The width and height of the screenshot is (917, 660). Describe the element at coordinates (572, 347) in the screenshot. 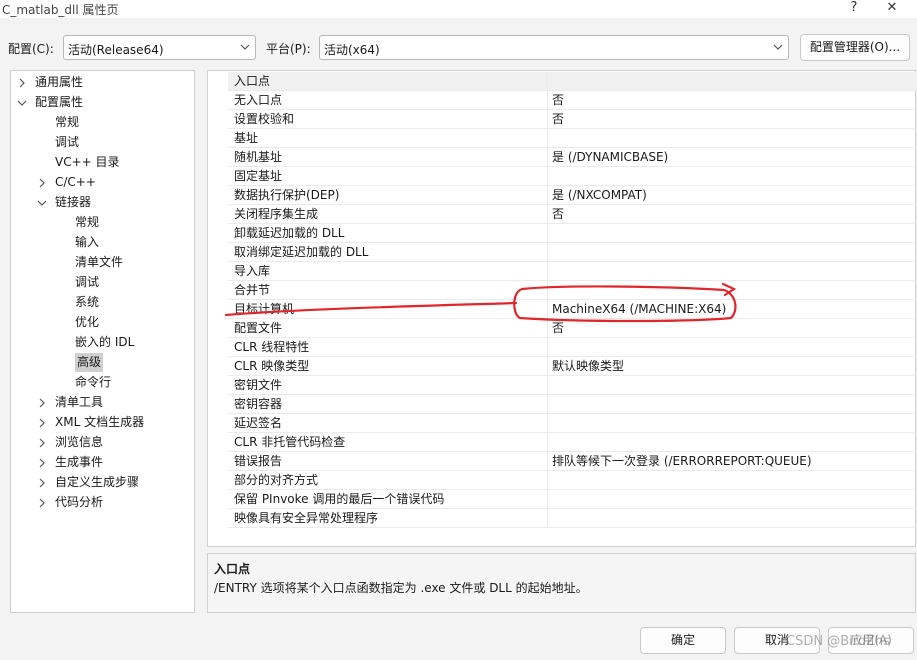

I see `property-row: CLR 线程特性` at that location.